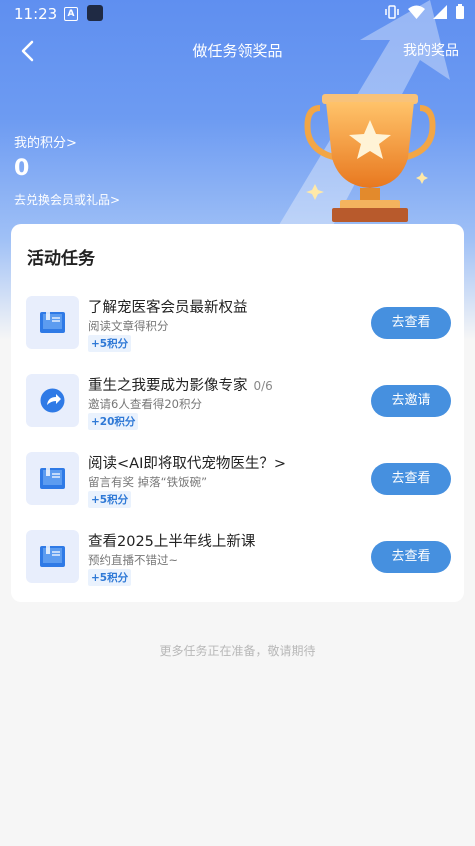 The image size is (475, 846). Describe the element at coordinates (431, 50) in the screenshot. I see `my-prizes-link: 我的奖品` at that location.